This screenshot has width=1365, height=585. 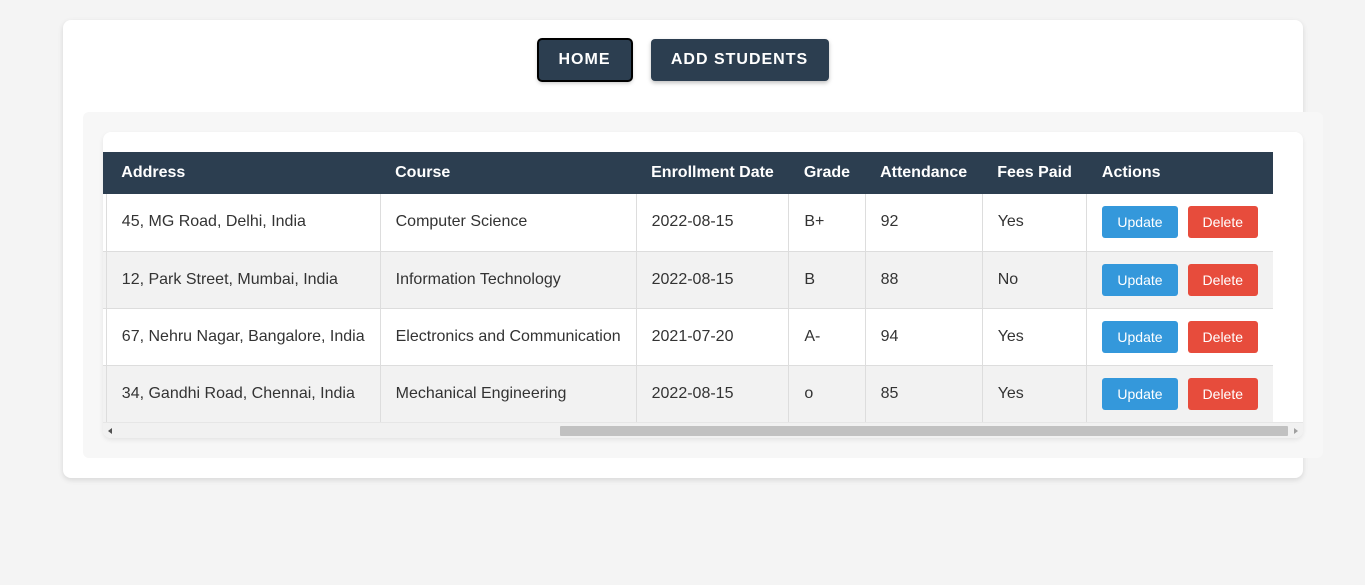 What do you see at coordinates (827, 393) in the screenshot?
I see `cell-grade: o` at bounding box center [827, 393].